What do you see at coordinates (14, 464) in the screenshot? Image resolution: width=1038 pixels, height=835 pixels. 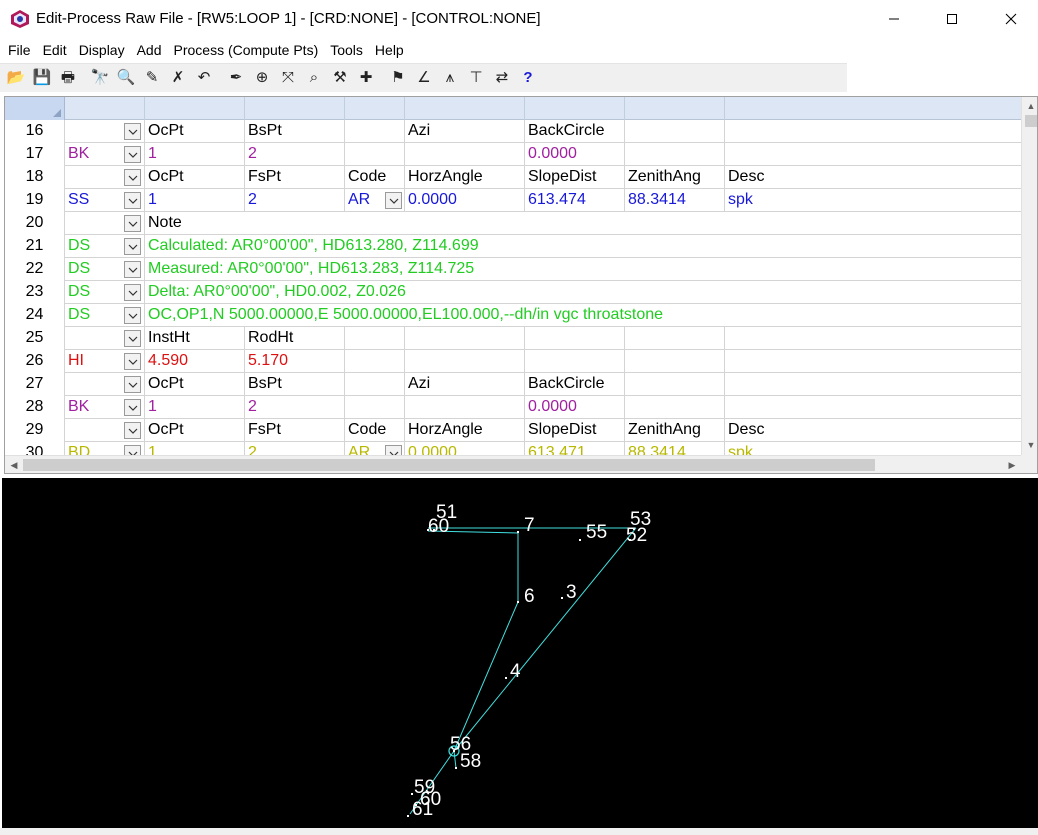 I see `scroll-left-icon: ◀` at bounding box center [14, 464].